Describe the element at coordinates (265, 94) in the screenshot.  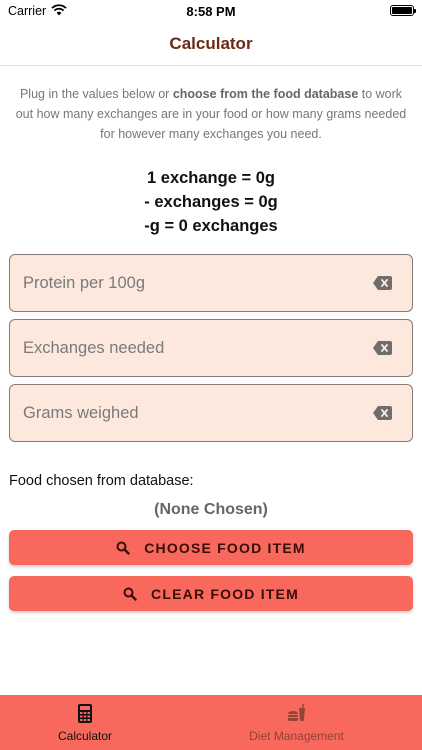
I see `food-database-link: choose from the food database` at that location.